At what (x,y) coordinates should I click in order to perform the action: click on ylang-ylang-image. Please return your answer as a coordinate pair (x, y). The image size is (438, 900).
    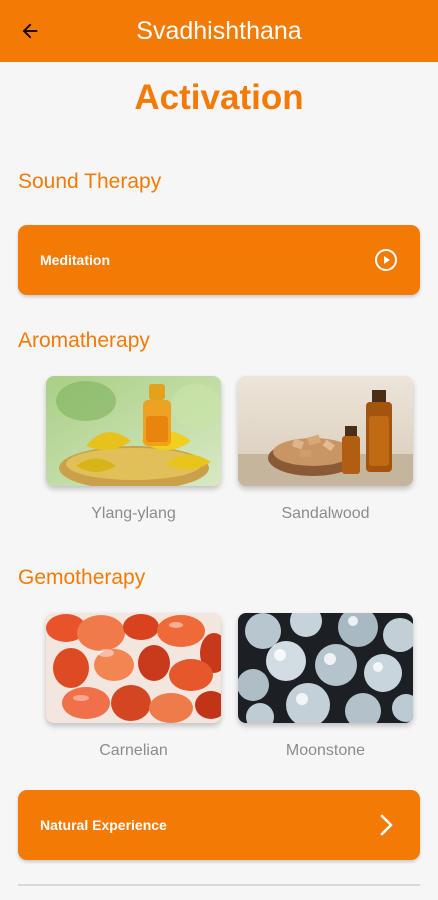
    Looking at the image, I should click on (133, 431).